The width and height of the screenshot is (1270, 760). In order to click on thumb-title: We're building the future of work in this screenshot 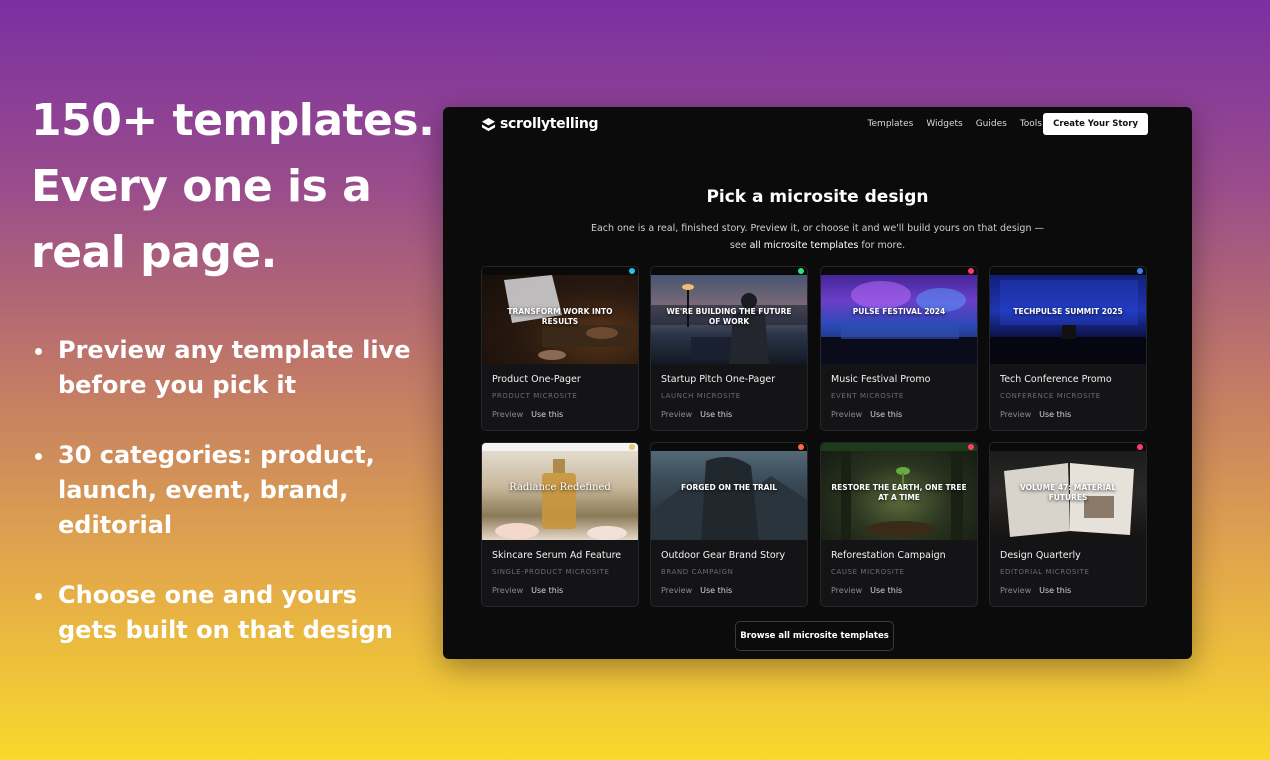, I will do `click(729, 316)`.